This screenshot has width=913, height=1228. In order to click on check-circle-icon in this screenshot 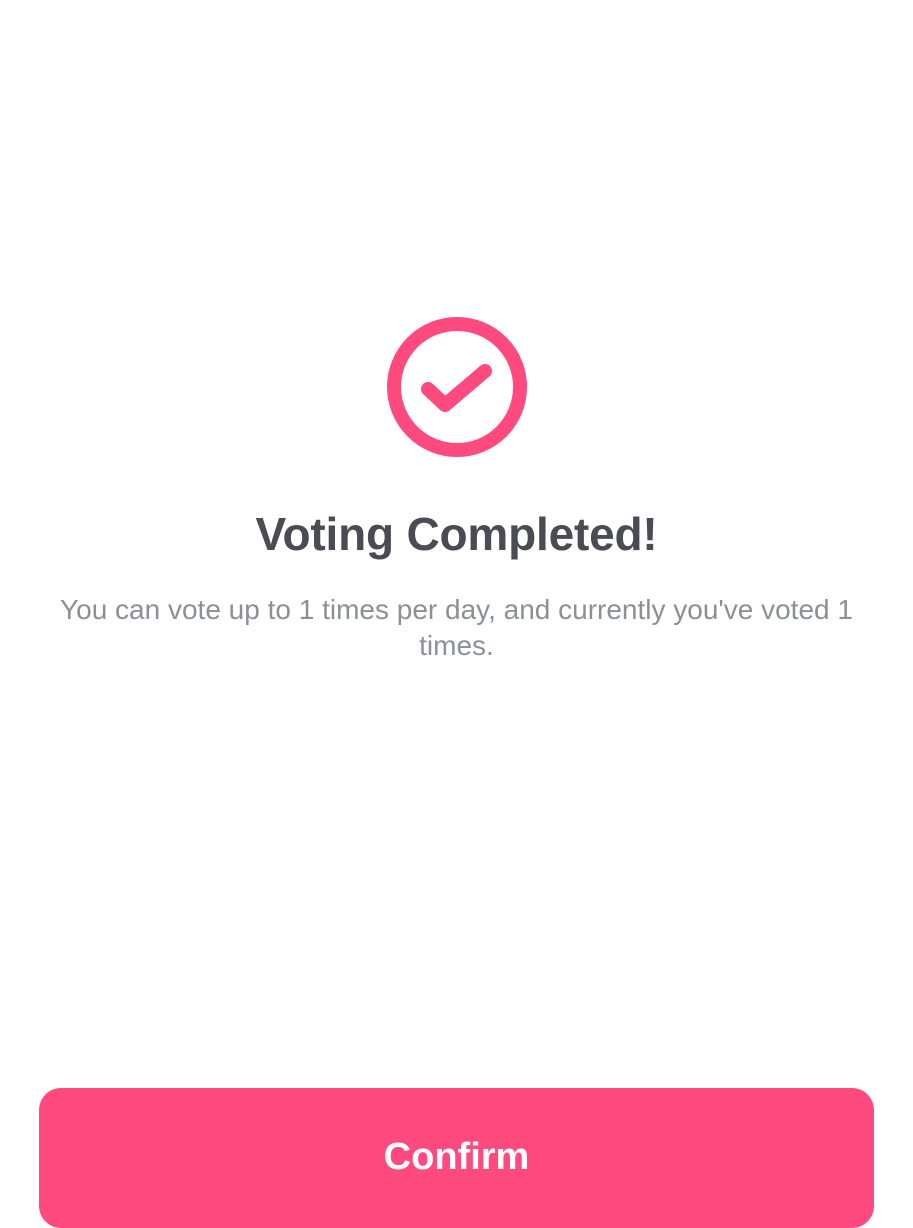, I will do `click(457, 387)`.